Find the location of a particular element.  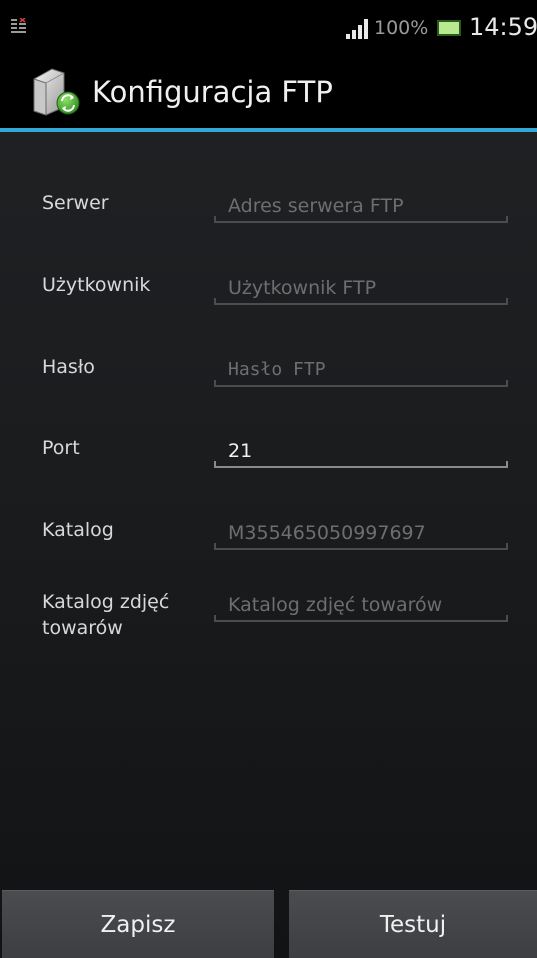

server-field-underline is located at coordinates (361, 219).